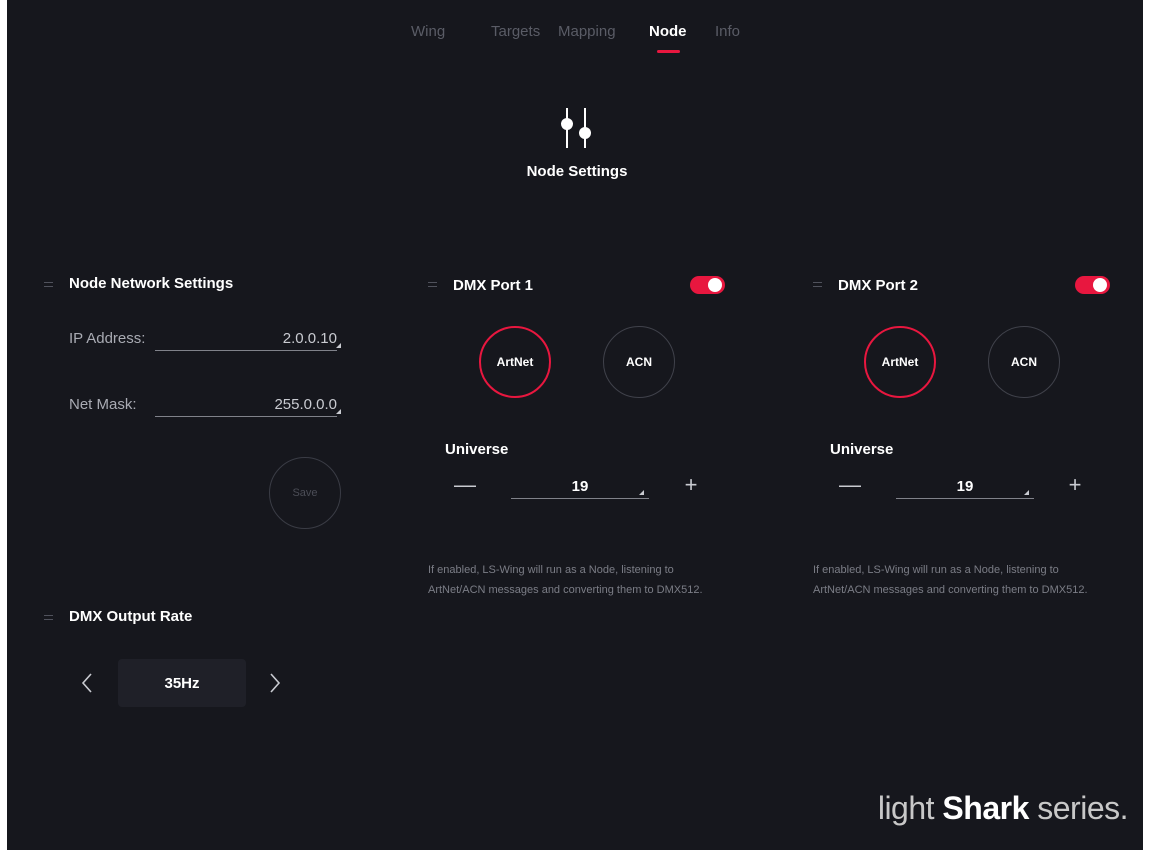 The height and width of the screenshot is (850, 1149). I want to click on tab-targets: Targets, so click(515, 31).